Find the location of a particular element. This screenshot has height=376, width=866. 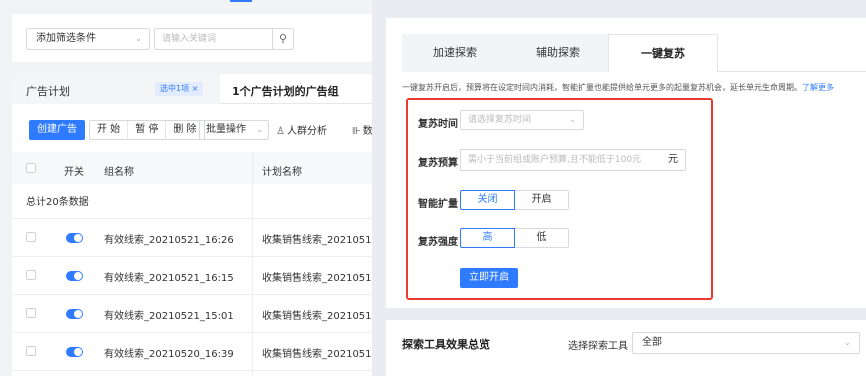

pause-button: 暂 停 is located at coordinates (147, 130).